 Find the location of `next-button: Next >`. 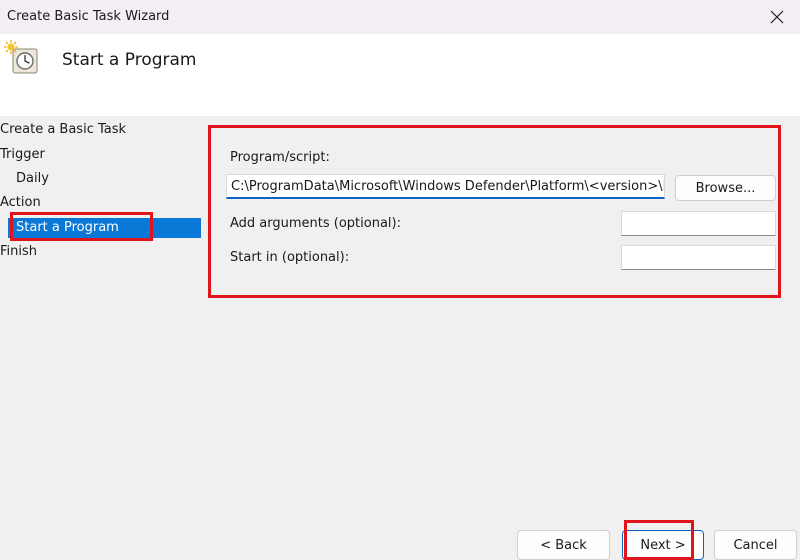

next-button: Next > is located at coordinates (663, 545).